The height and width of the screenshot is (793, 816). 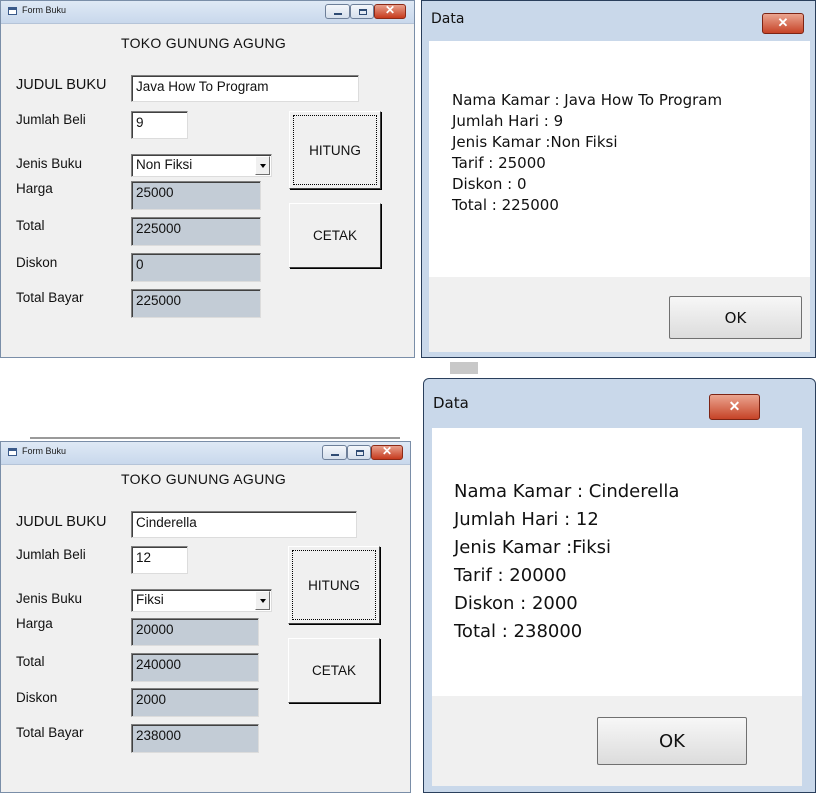 What do you see at coordinates (201, 165) in the screenshot?
I see `jenis-buku-combobox: Non Fiksi` at bounding box center [201, 165].